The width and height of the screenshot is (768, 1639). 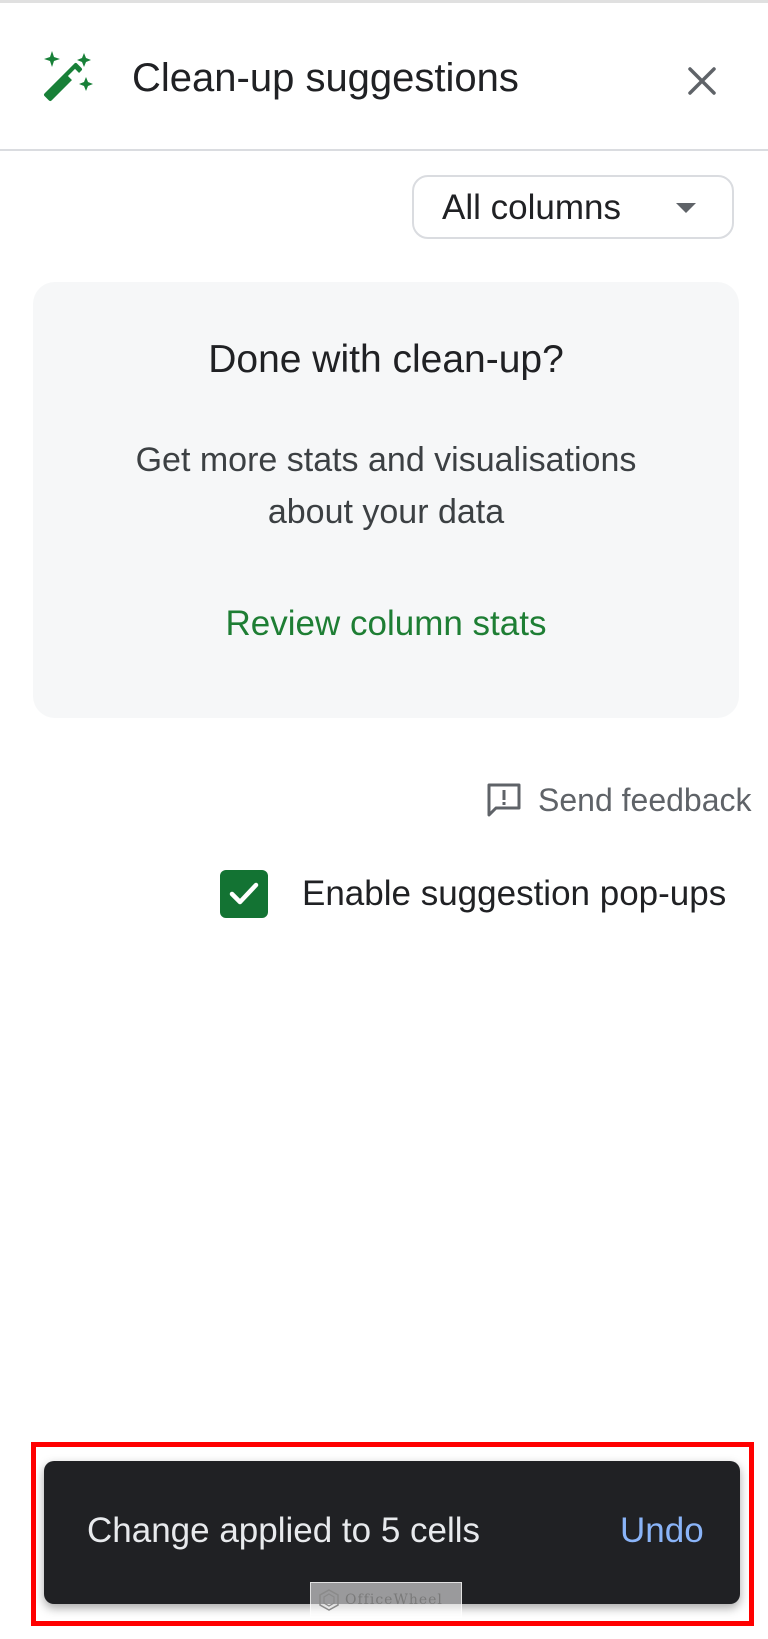 What do you see at coordinates (386, 359) in the screenshot?
I see `card-heading: Done with clean-up?` at bounding box center [386, 359].